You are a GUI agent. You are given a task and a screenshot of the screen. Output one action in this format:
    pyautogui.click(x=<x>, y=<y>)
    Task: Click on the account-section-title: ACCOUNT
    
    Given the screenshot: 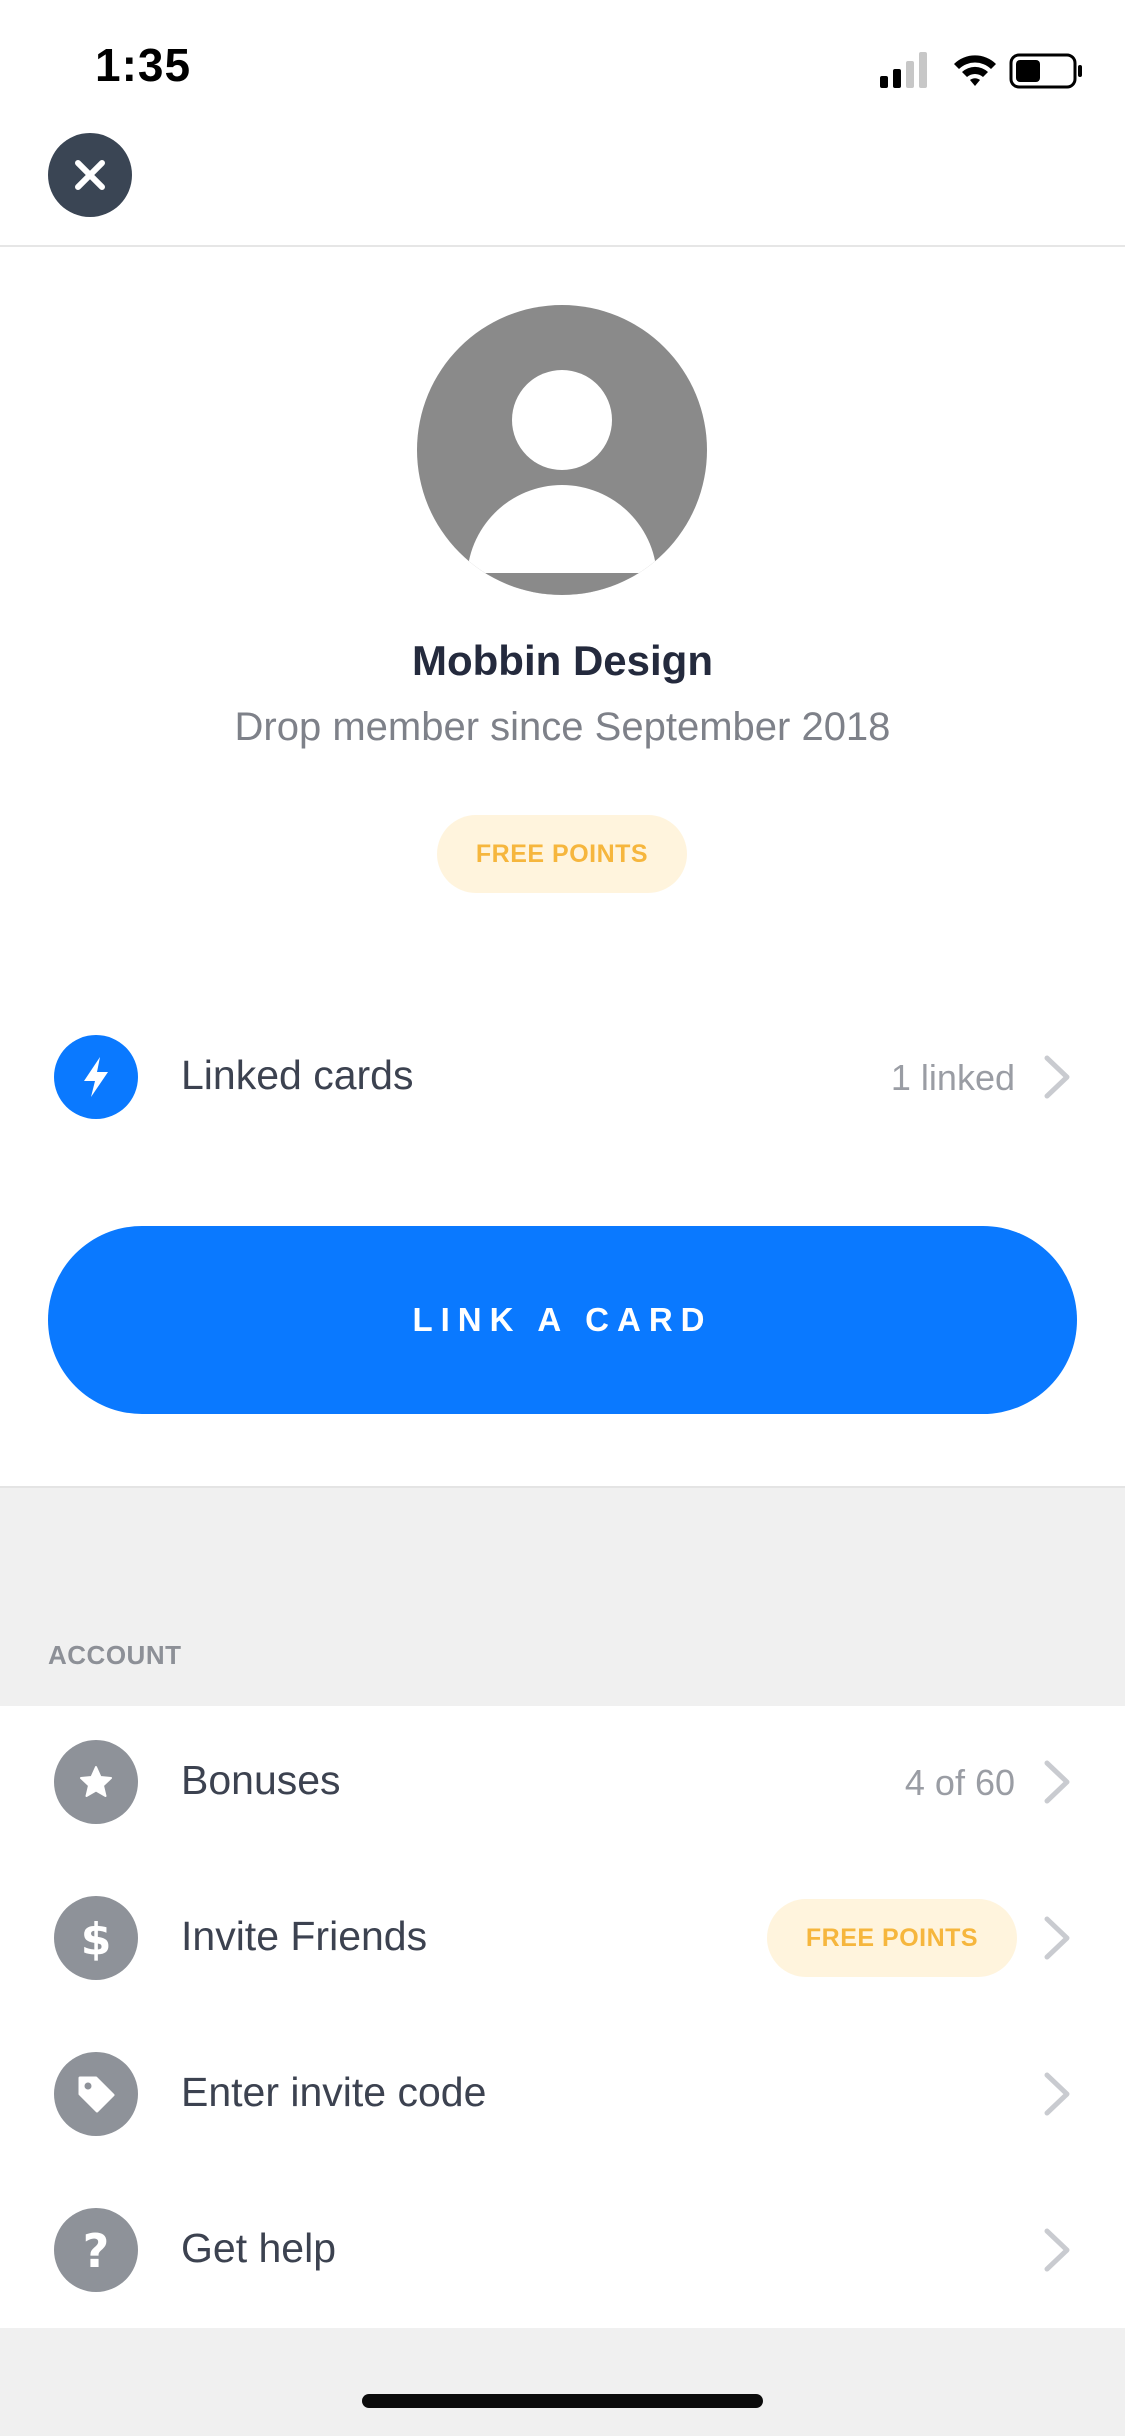 What is the action you would take?
    pyautogui.click(x=115, y=1655)
    